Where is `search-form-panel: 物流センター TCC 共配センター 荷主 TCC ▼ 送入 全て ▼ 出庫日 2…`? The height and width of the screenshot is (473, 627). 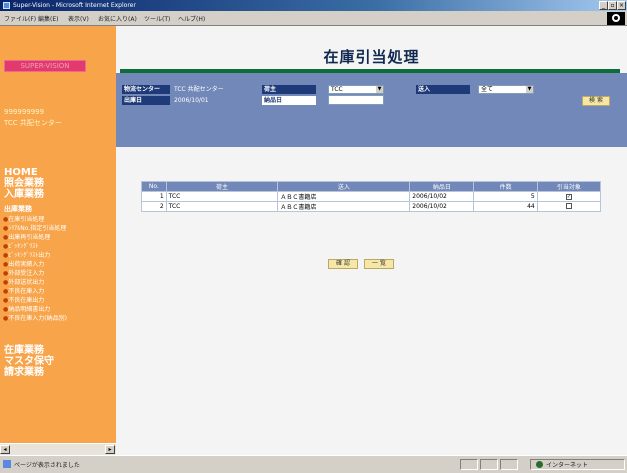
search-form-panel: 物流センター TCC 共配センター 荷主 TCC ▼ 送入 全て ▼ 出庫日 2… is located at coordinates (371, 110).